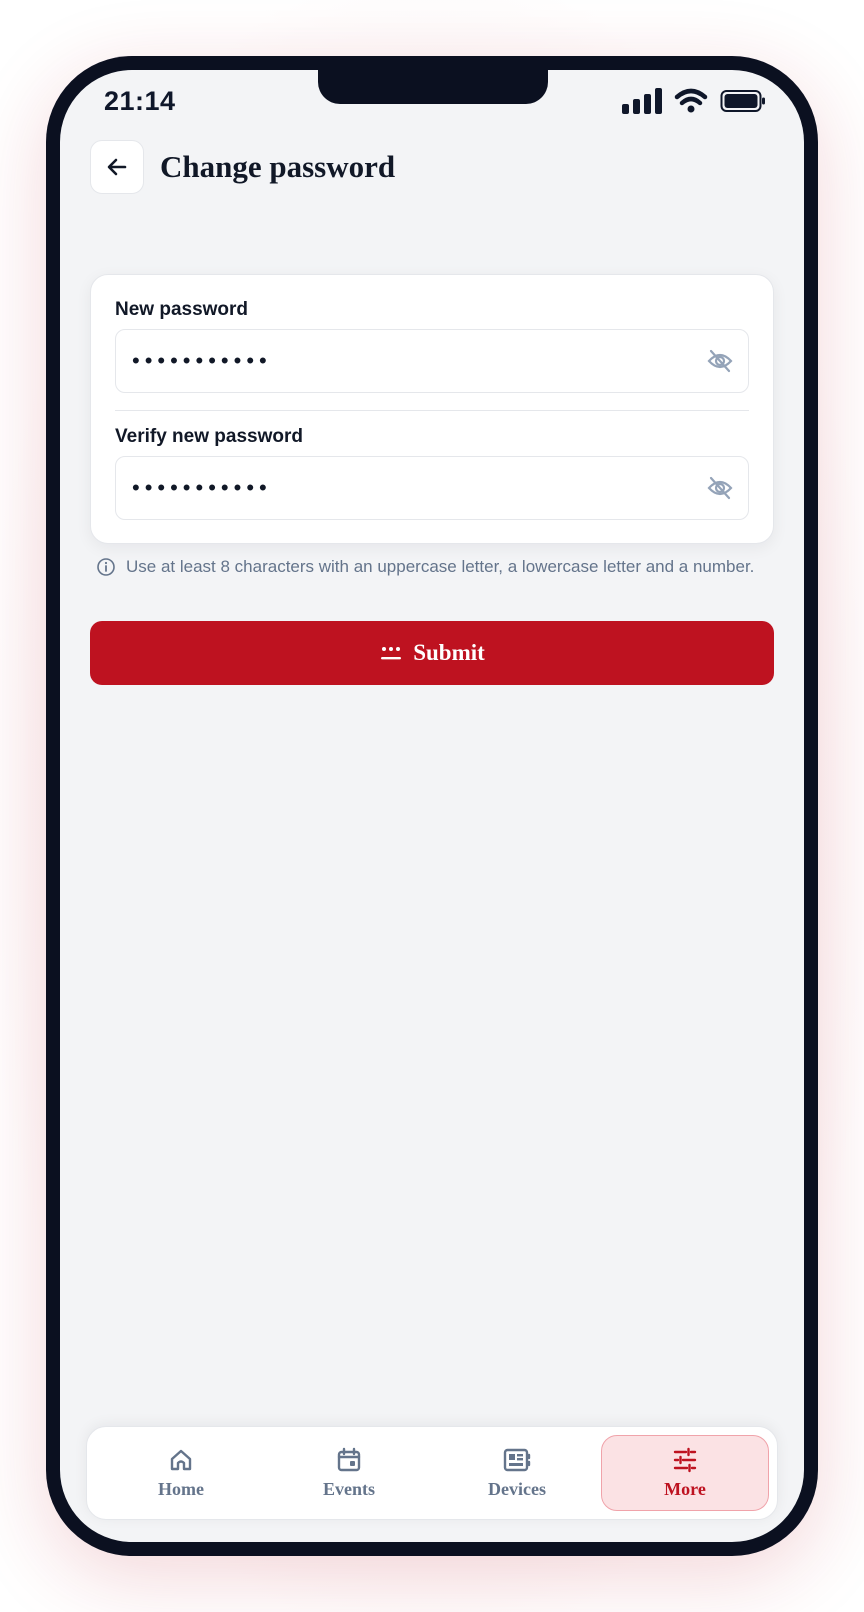  I want to click on back-button, so click(117, 167).